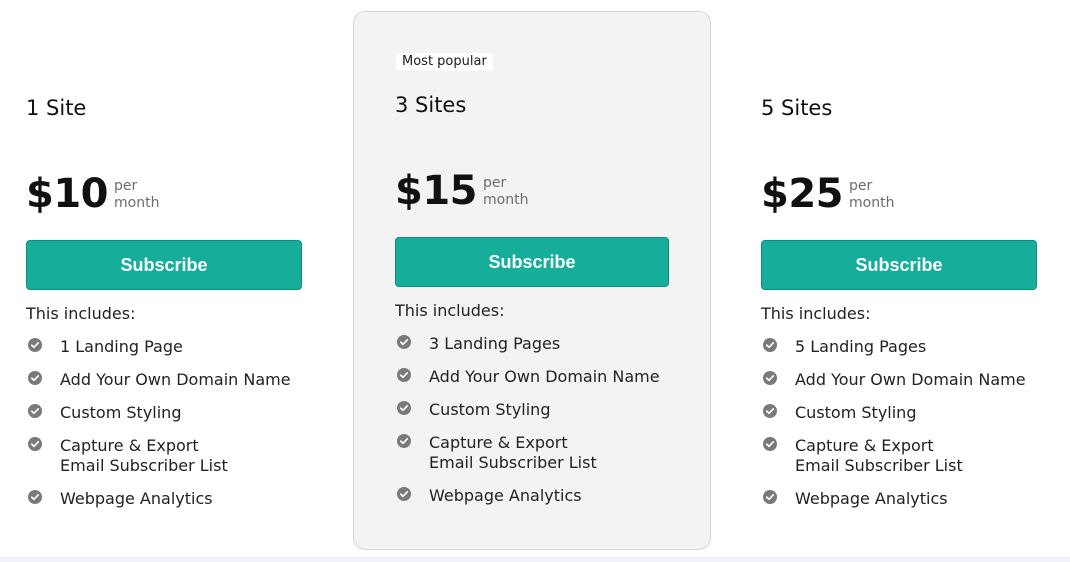 The image size is (1070, 562). What do you see at coordinates (431, 105) in the screenshot?
I see `plan-name: 3 Sites` at bounding box center [431, 105].